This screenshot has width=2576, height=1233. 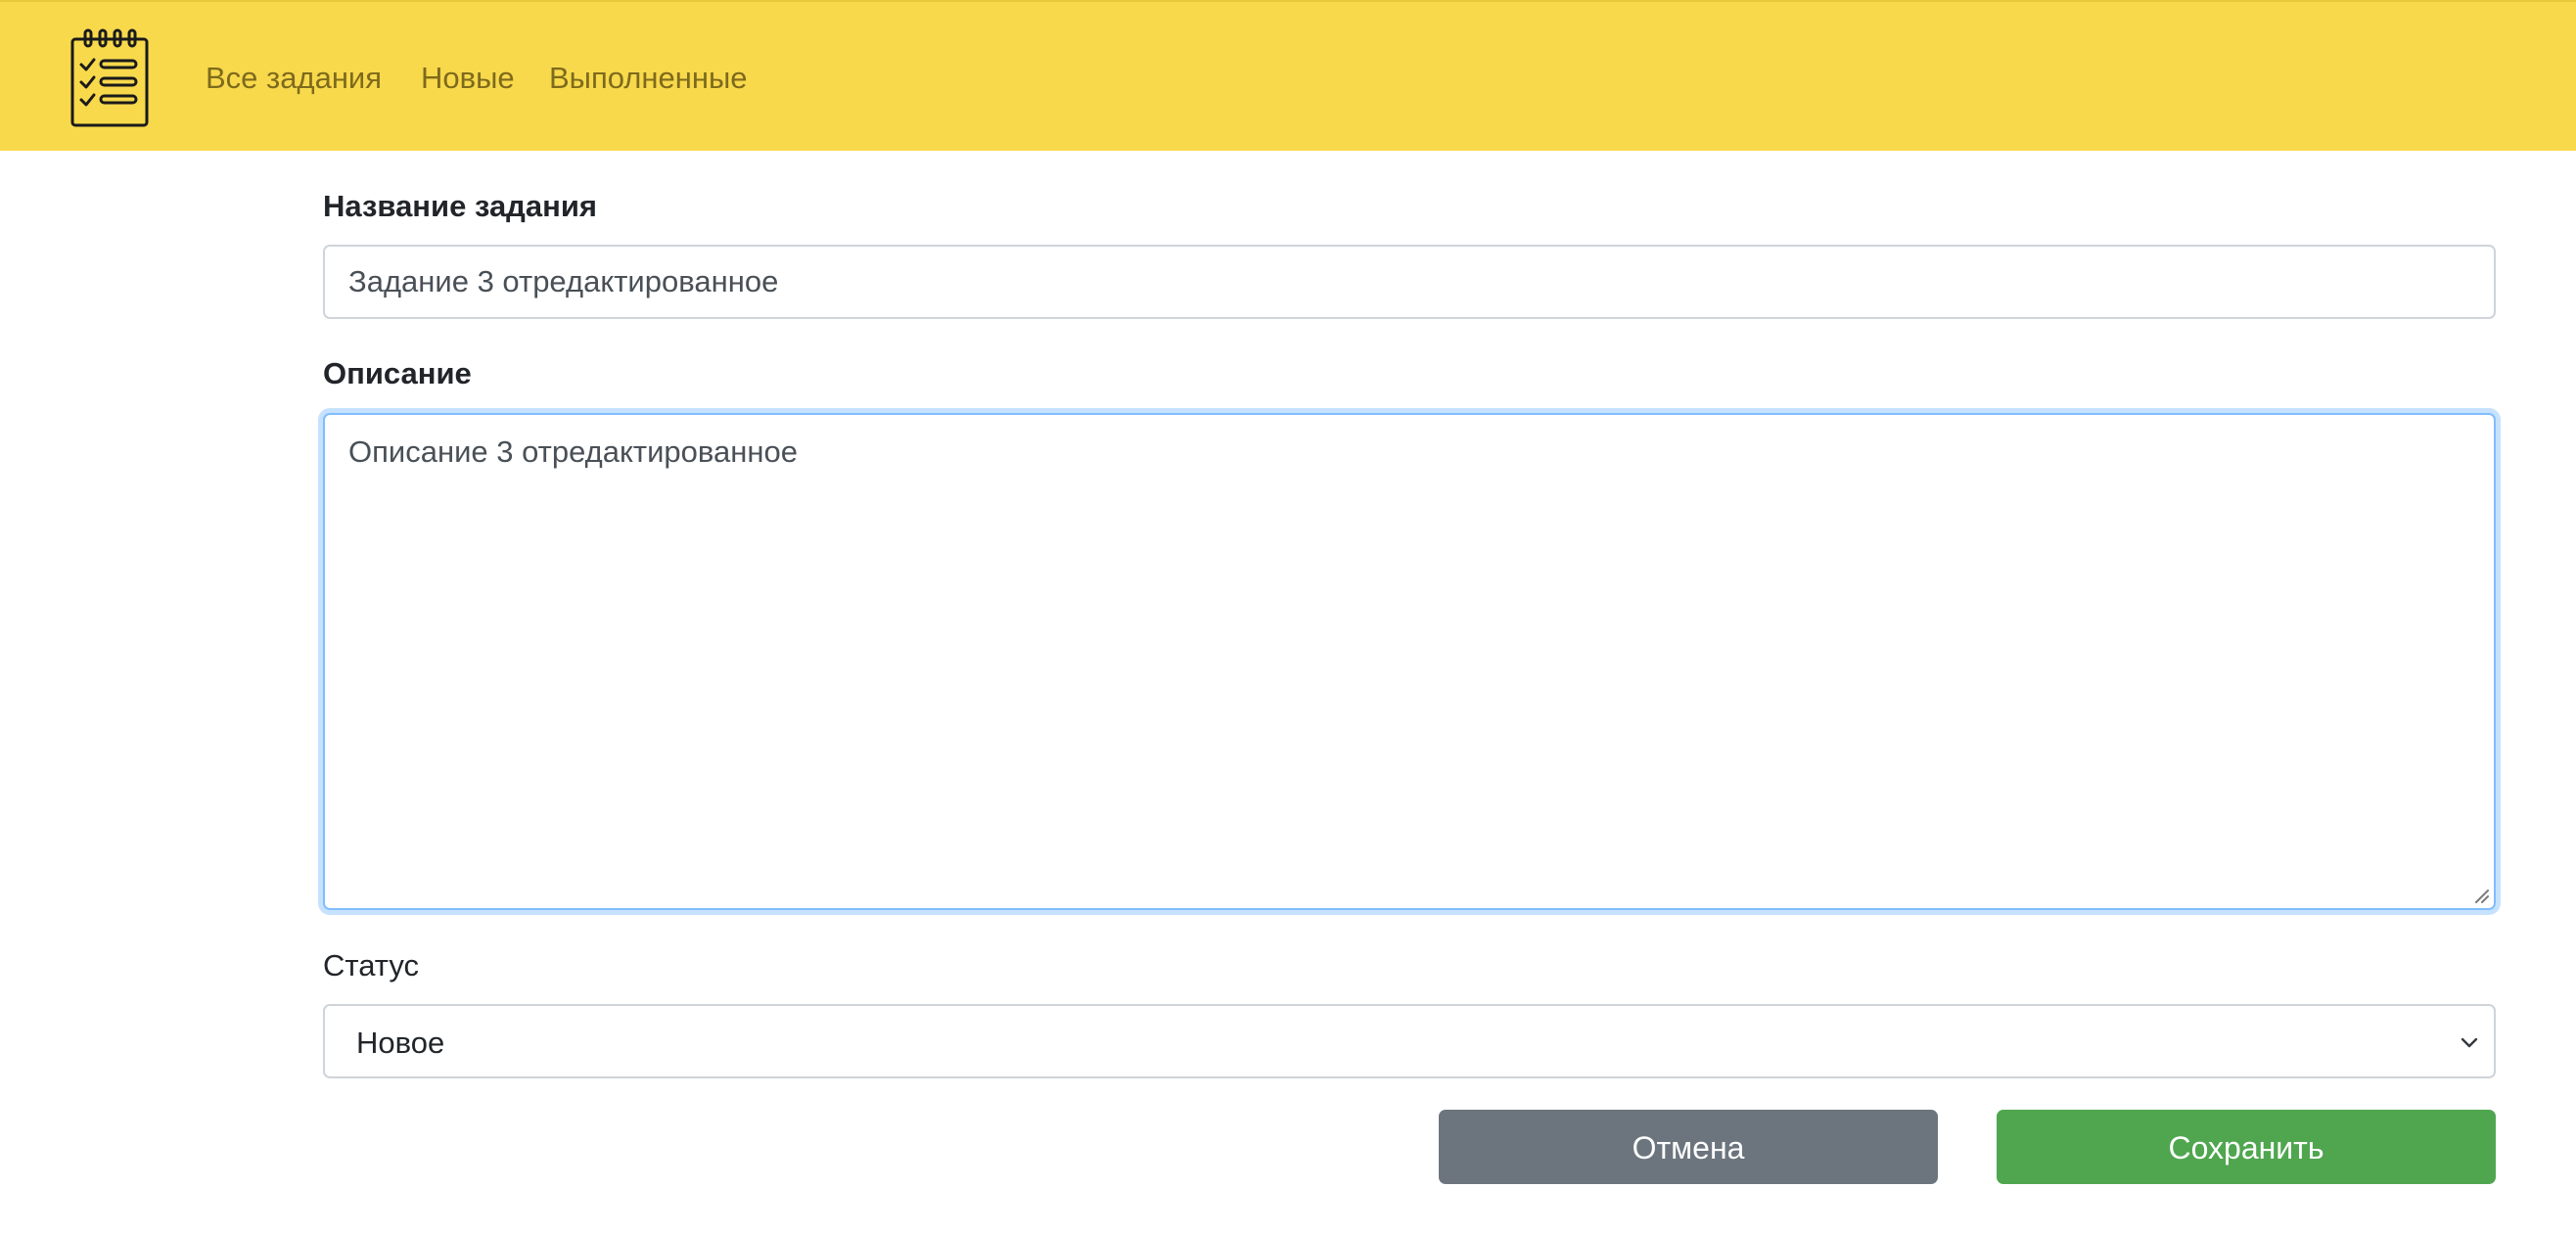 I want to click on status-selected-value: Новое, so click(x=401, y=1043).